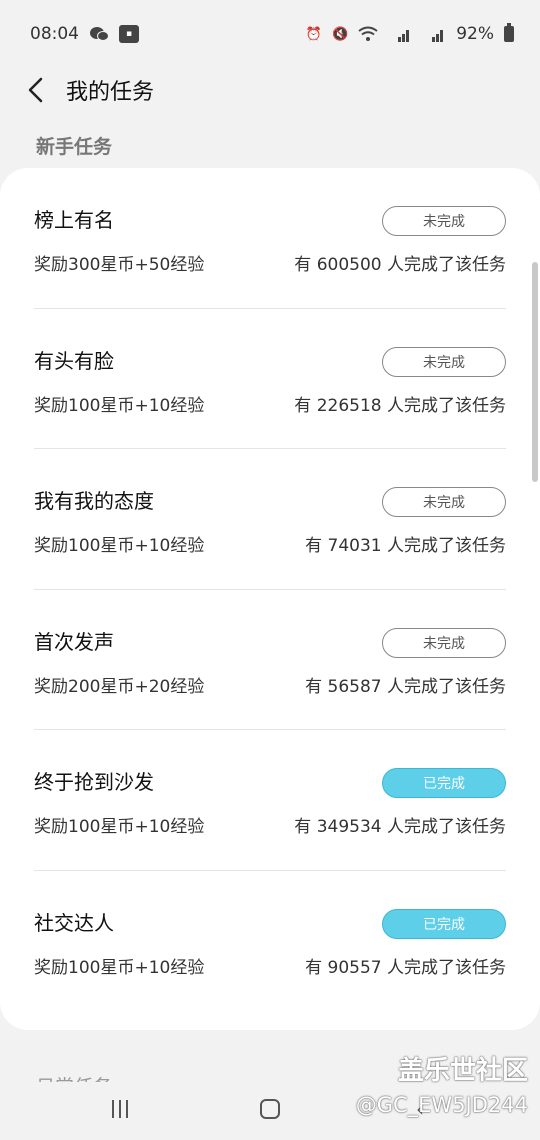  What do you see at coordinates (54, 34) in the screenshot?
I see `status-time: 08:04` at bounding box center [54, 34].